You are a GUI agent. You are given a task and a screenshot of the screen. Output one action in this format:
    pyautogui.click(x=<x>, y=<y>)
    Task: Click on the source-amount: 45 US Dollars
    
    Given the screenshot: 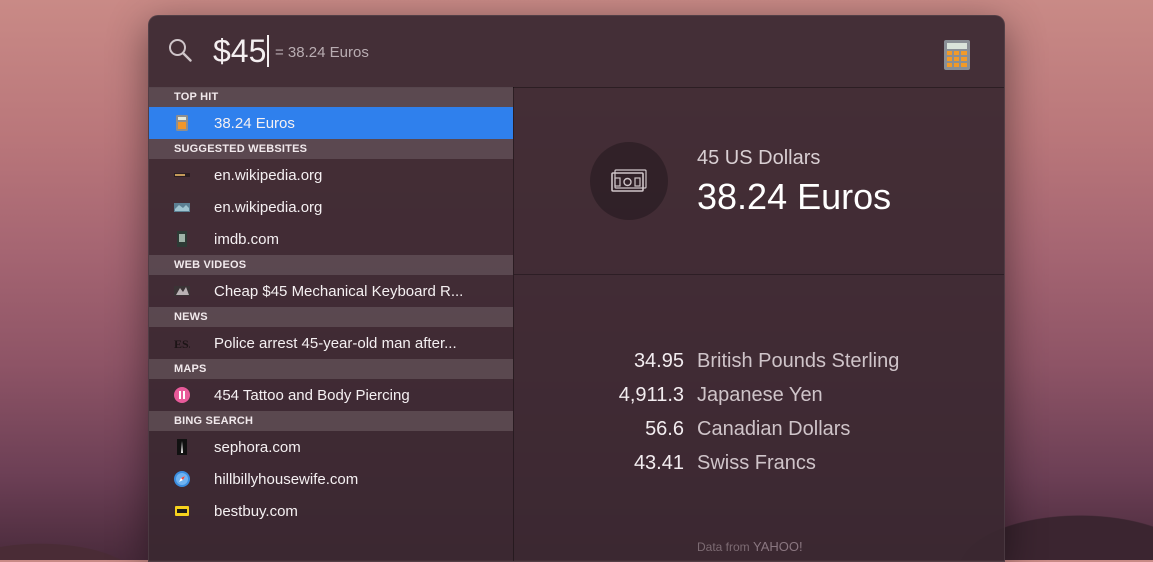 What is the action you would take?
    pyautogui.click(x=759, y=158)
    